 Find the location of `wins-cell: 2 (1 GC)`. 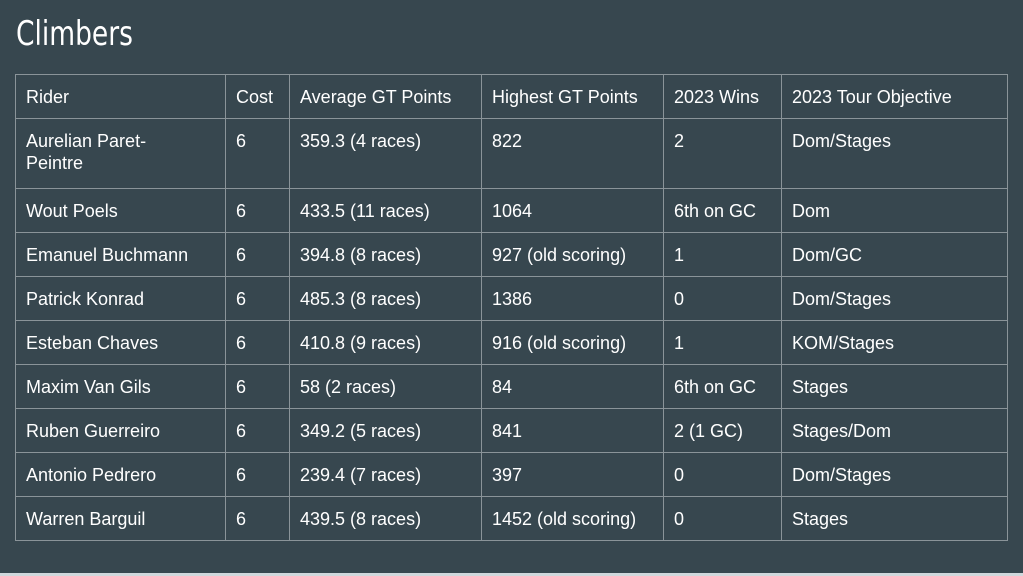

wins-cell: 2 (1 GC) is located at coordinates (722, 430).